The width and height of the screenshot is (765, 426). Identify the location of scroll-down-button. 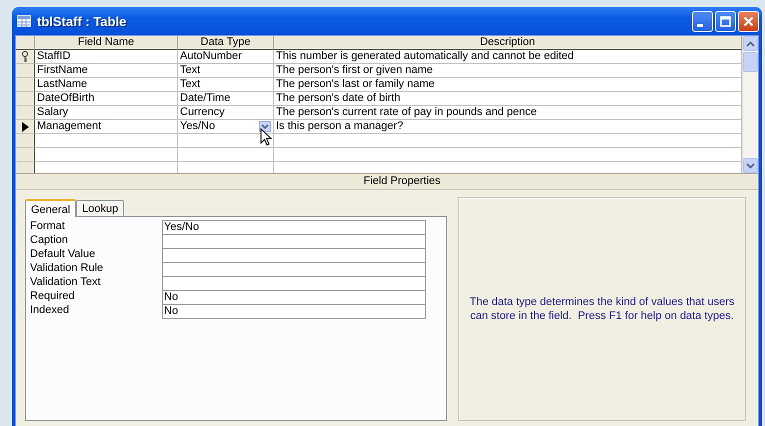
(750, 165).